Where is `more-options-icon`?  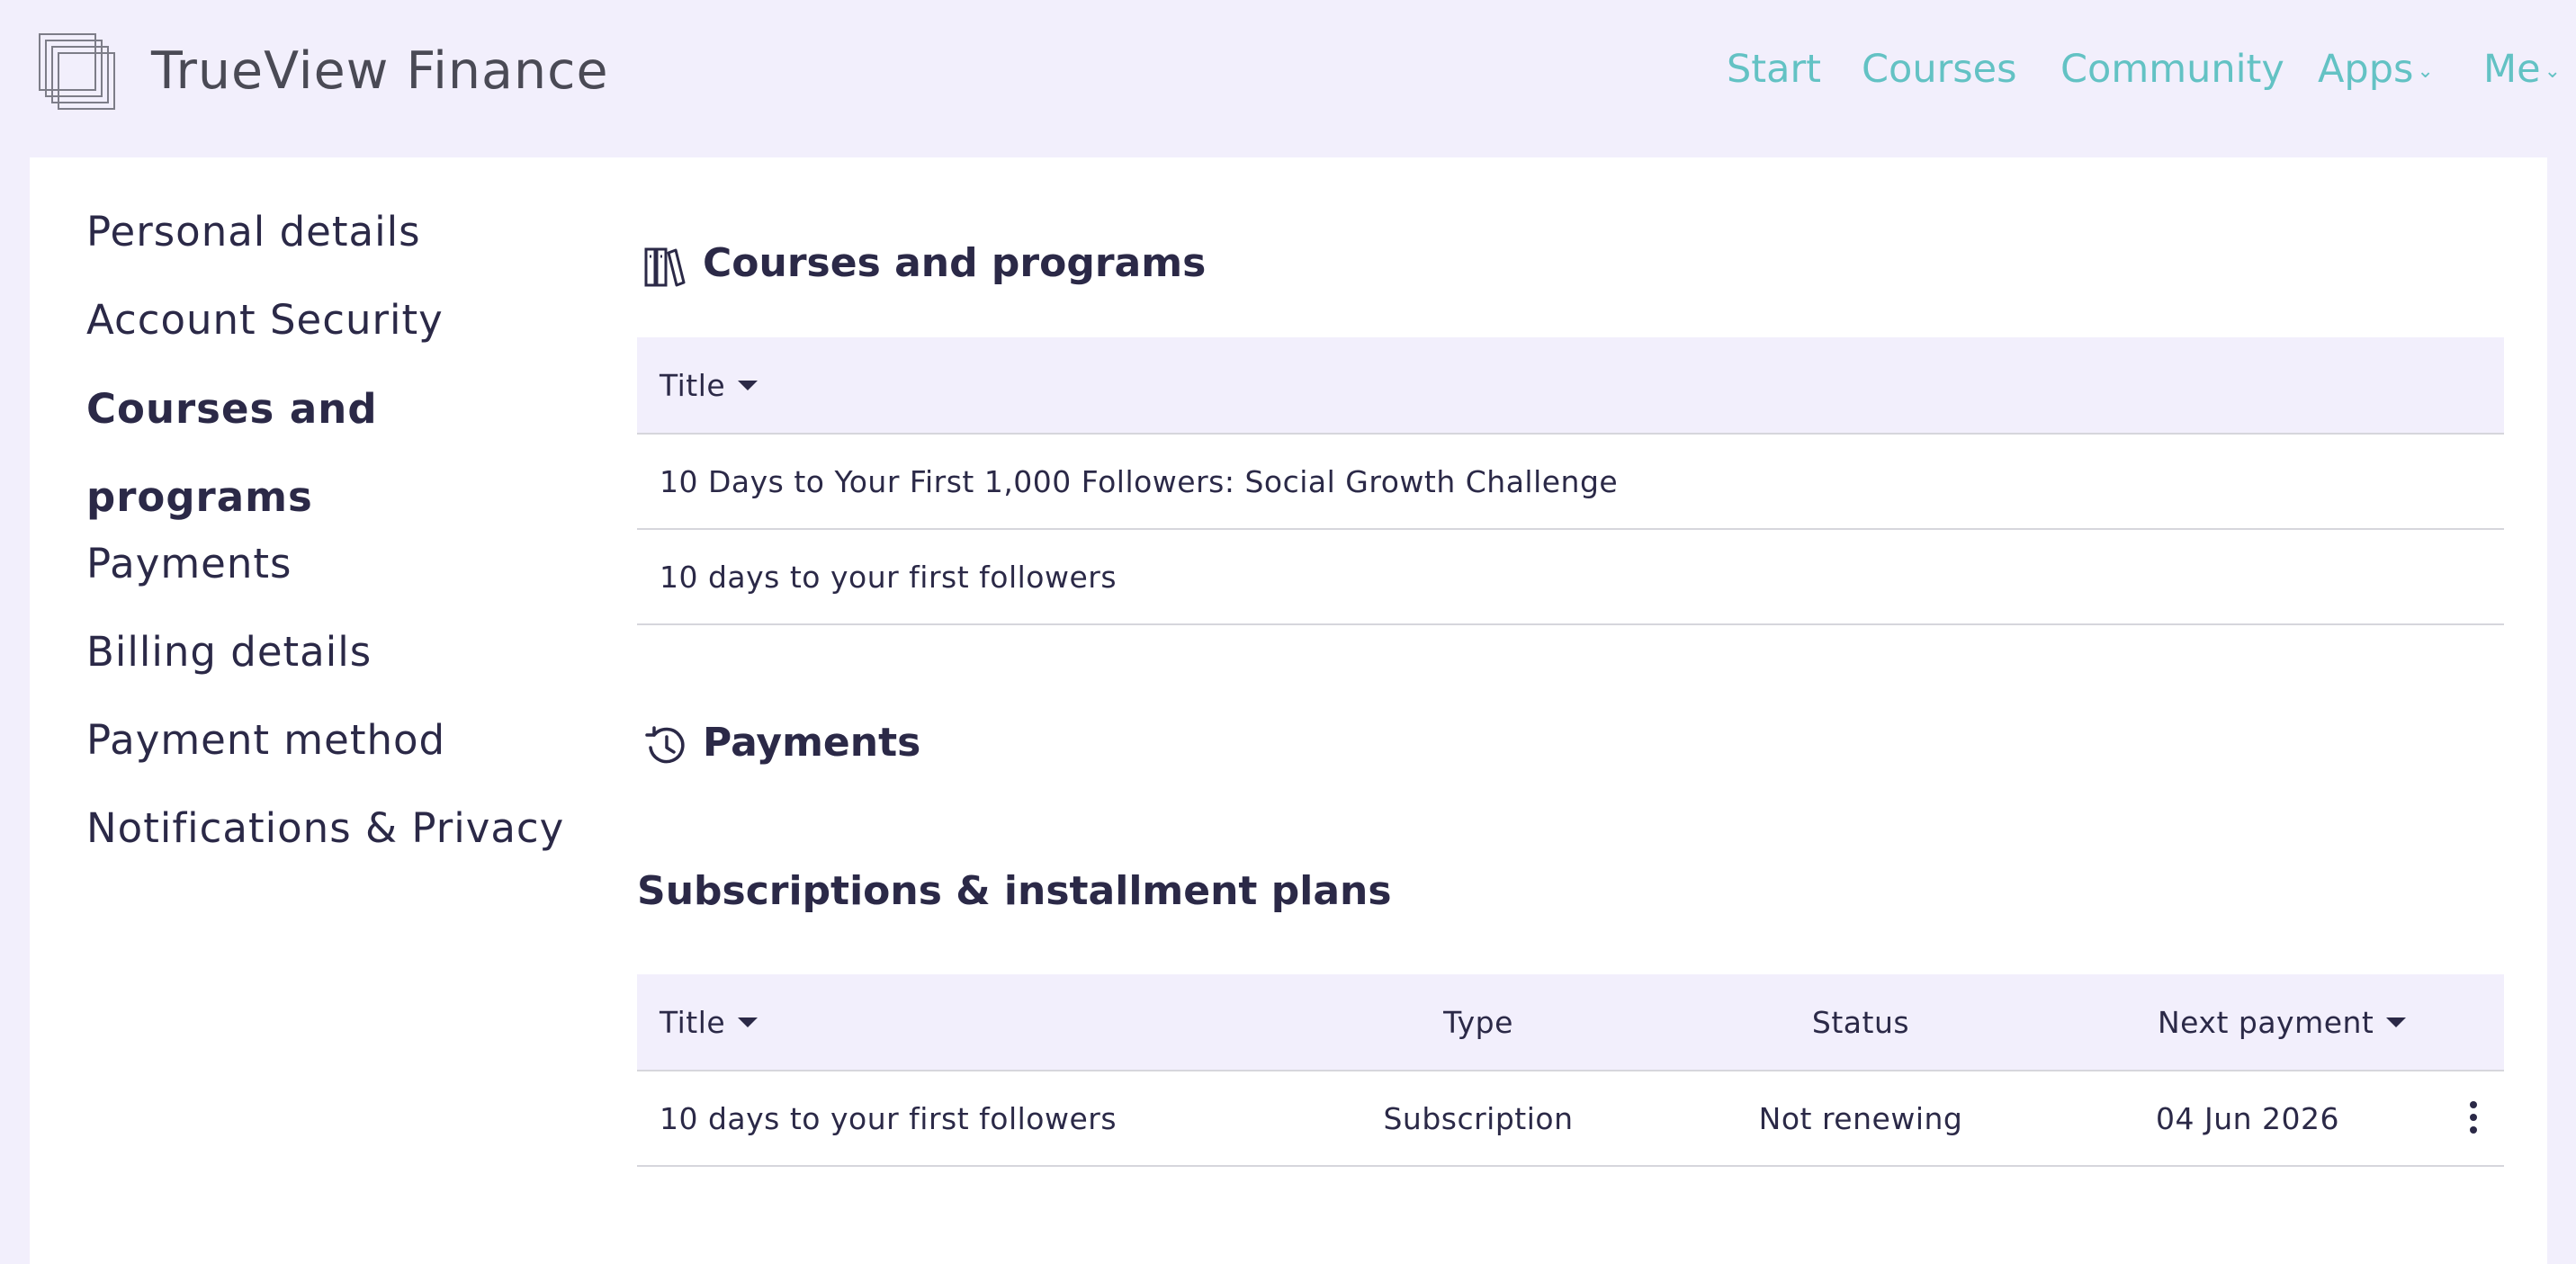
more-options-icon is located at coordinates (2474, 1120).